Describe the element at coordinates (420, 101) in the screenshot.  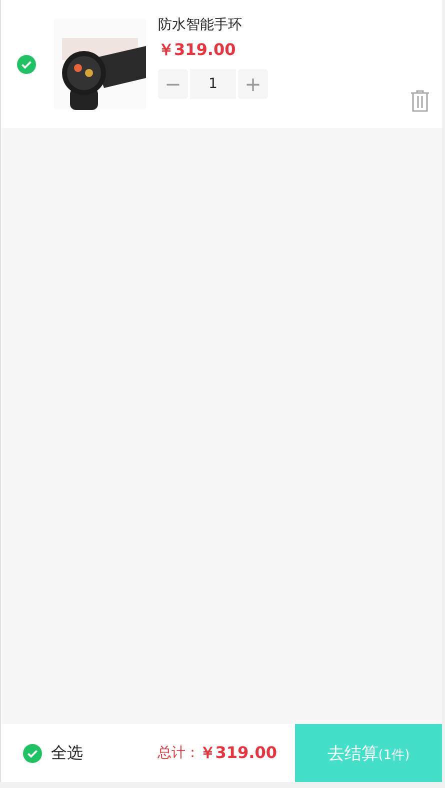
I see `trash-icon` at that location.